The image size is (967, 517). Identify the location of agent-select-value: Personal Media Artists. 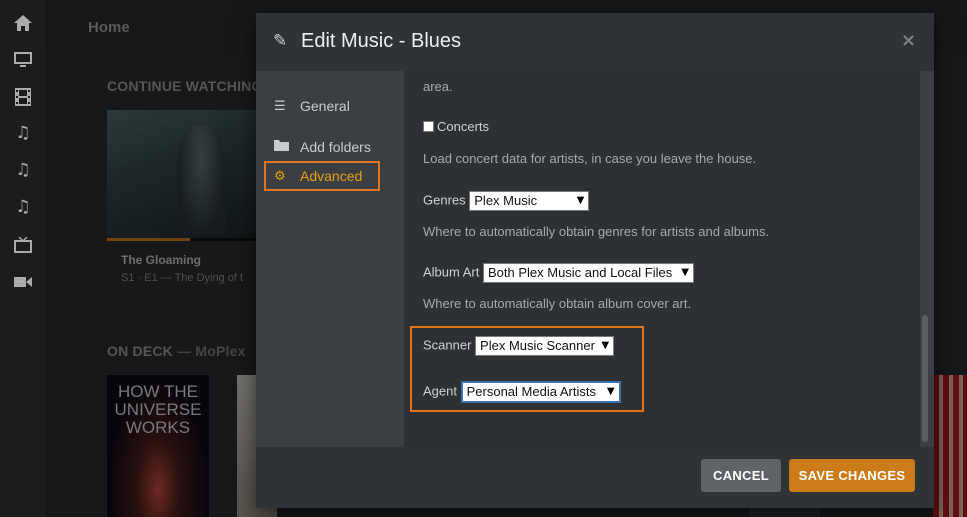
(531, 391).